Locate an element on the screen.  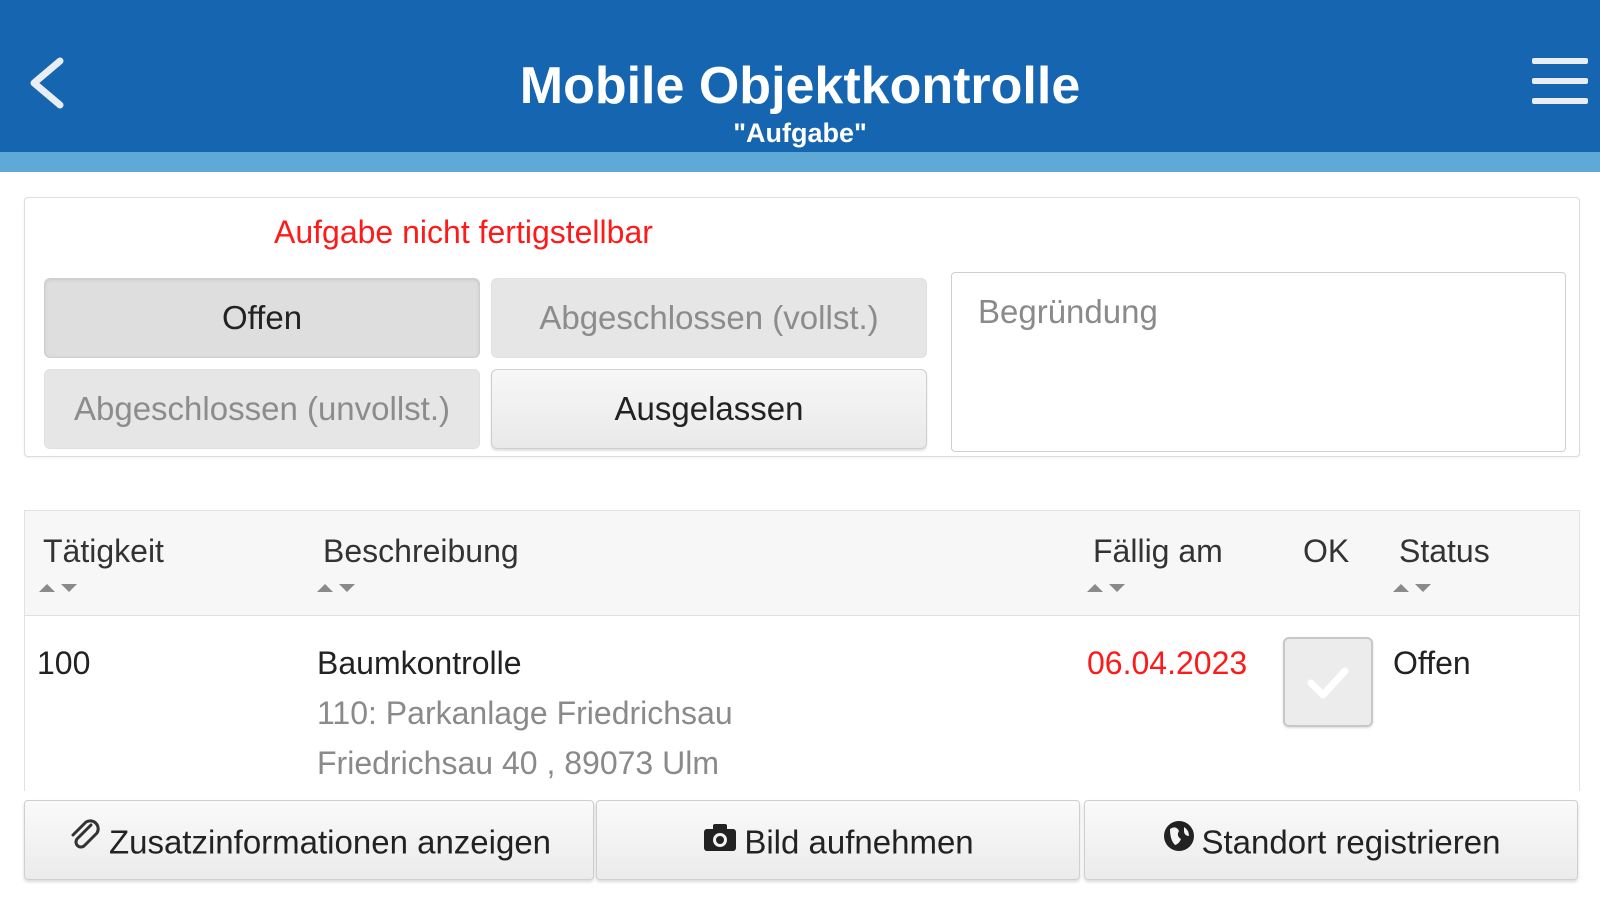
cell-address: Friedrichsau 40 , 89073 Ulm is located at coordinates (518, 763).